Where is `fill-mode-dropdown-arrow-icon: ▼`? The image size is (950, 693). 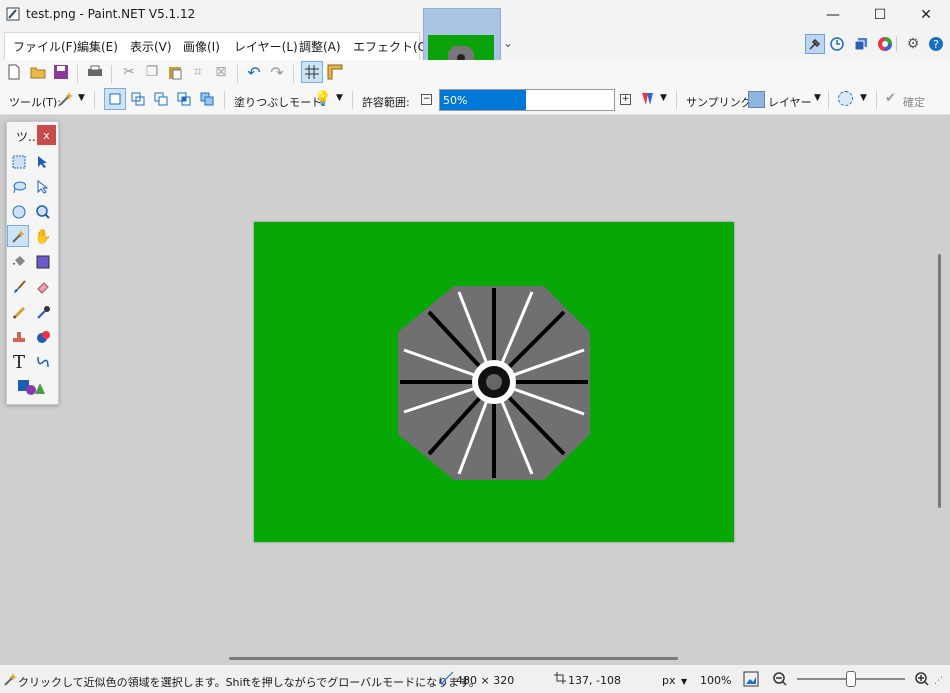 fill-mode-dropdown-arrow-icon: ▼ is located at coordinates (339, 98).